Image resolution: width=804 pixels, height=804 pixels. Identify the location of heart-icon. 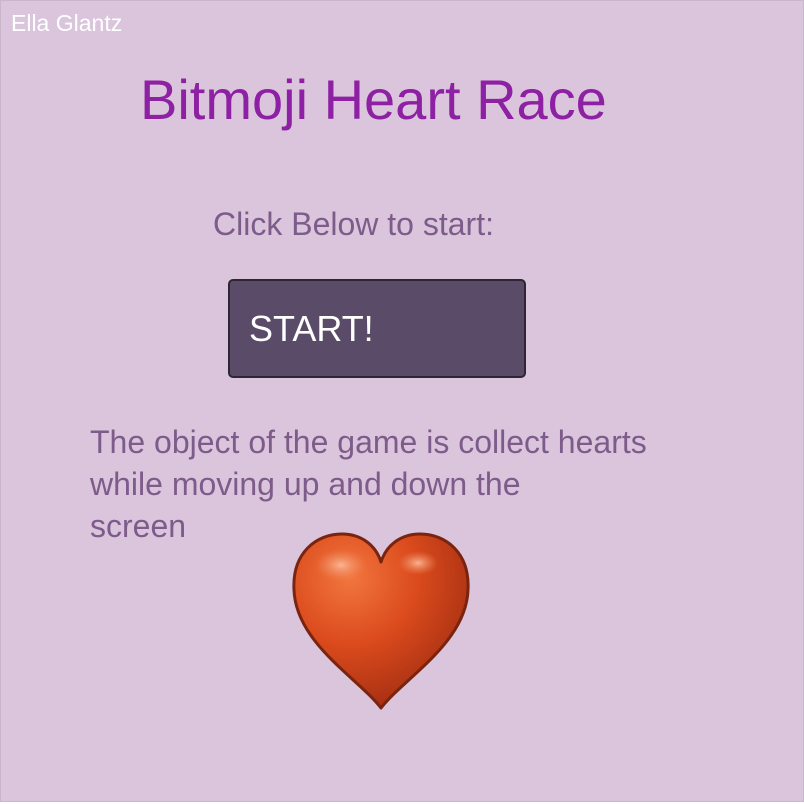
(381, 621).